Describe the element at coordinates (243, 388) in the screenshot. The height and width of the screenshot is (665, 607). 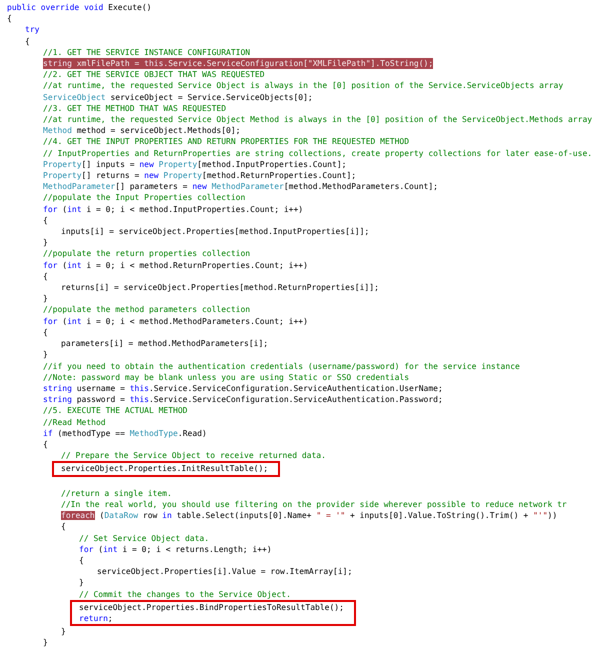
I see `code-line: string username = this.Service.ServiceConfiguration.ServiceAuthentication.UserName;` at that location.